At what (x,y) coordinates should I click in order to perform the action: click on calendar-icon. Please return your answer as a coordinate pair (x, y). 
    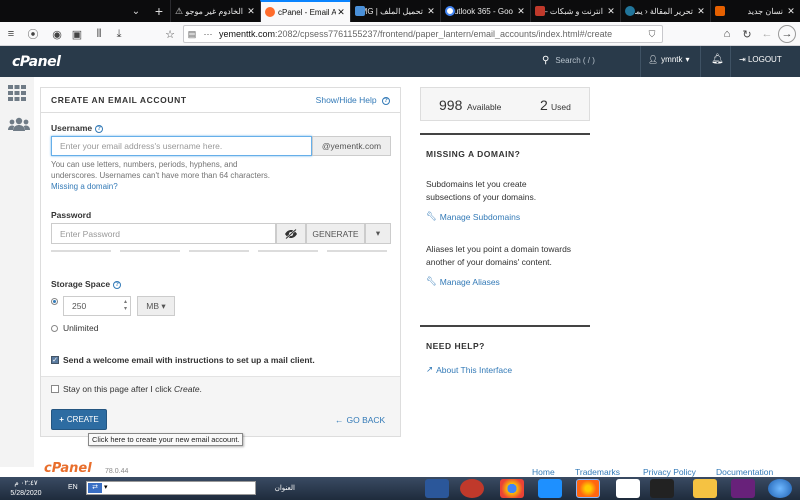
    Looking at the image, I should click on (628, 488).